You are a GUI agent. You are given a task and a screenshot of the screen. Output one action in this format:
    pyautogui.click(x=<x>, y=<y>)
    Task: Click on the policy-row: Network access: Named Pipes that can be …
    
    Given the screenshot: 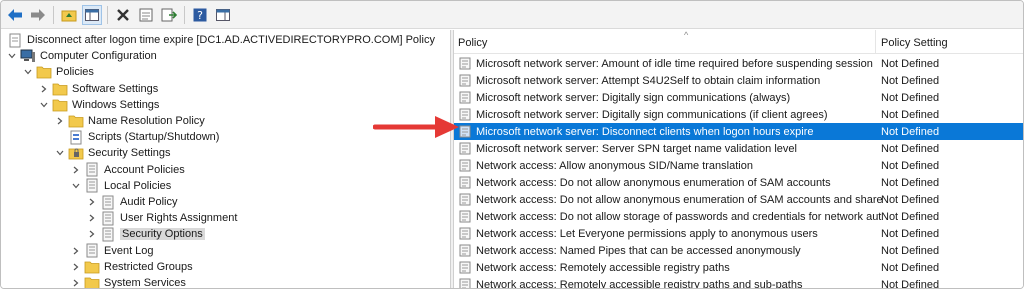 What is the action you would take?
    pyautogui.click(x=738, y=250)
    